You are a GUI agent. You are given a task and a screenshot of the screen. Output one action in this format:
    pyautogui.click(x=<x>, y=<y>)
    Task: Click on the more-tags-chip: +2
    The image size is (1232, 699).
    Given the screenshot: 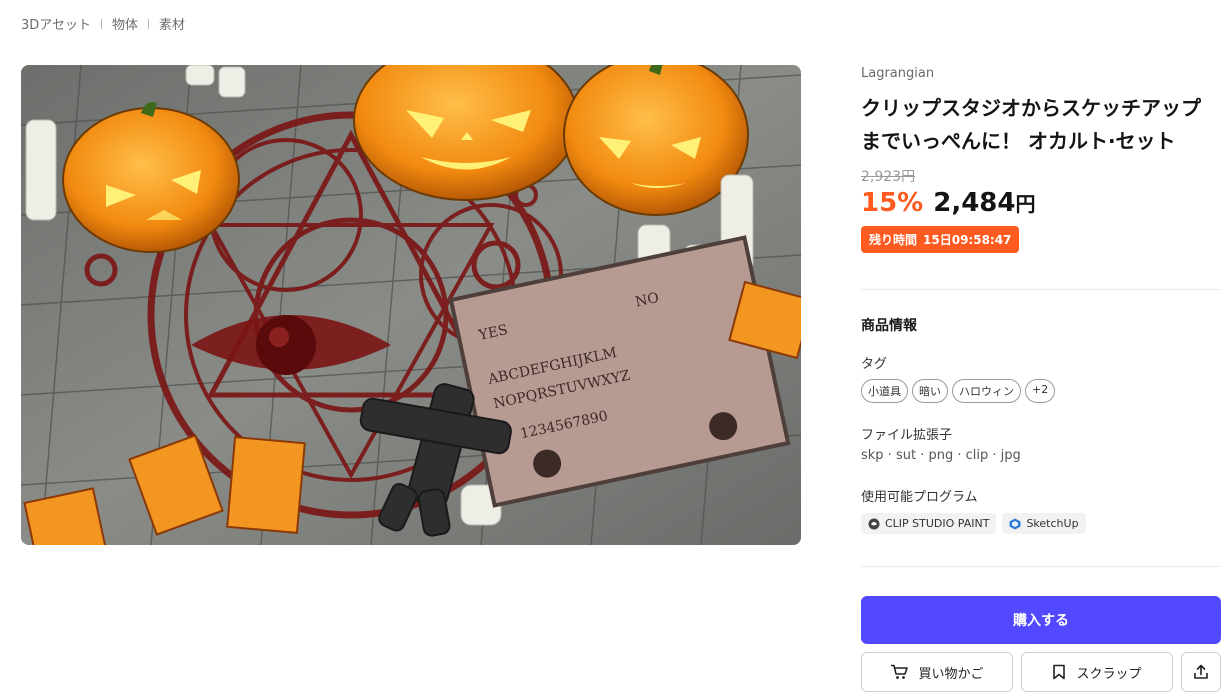 What is the action you would take?
    pyautogui.click(x=1040, y=391)
    